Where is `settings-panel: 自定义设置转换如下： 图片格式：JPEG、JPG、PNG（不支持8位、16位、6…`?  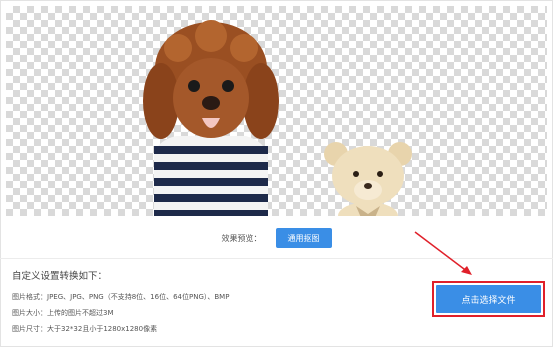
settings-panel: 自定义设置转换如下： 图片格式：JPEG、JPG、PNG（不支持8位、16位、6… is located at coordinates (120, 302).